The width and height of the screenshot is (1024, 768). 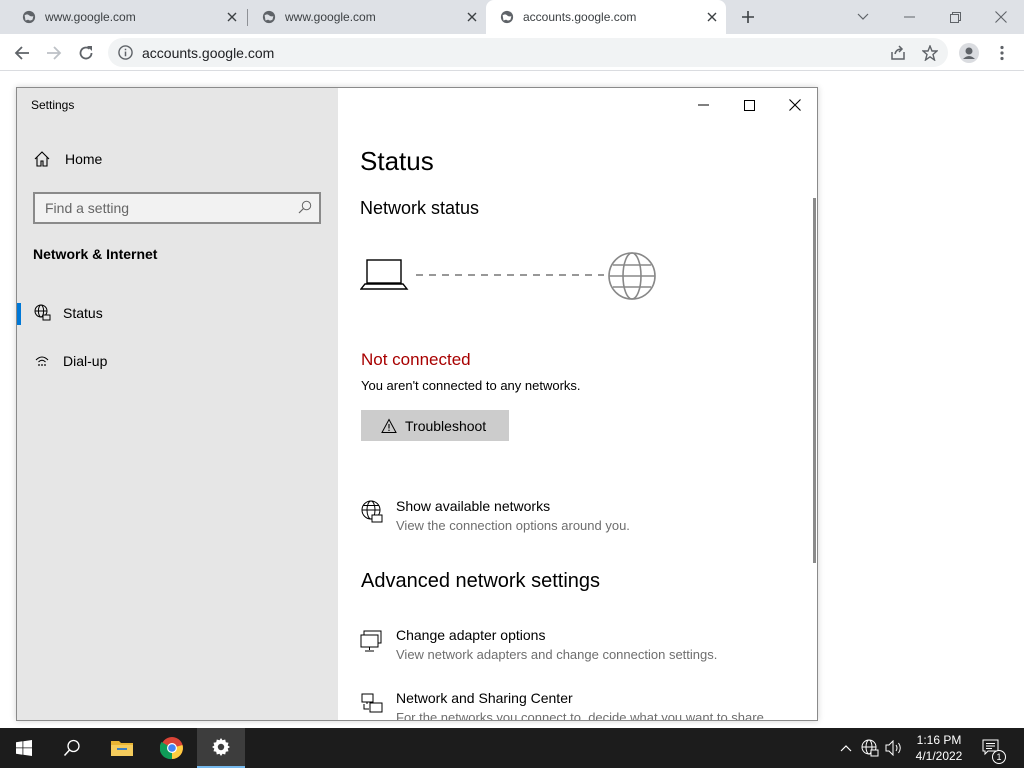 What do you see at coordinates (53, 105) in the screenshot?
I see `window-title: Settings` at bounding box center [53, 105].